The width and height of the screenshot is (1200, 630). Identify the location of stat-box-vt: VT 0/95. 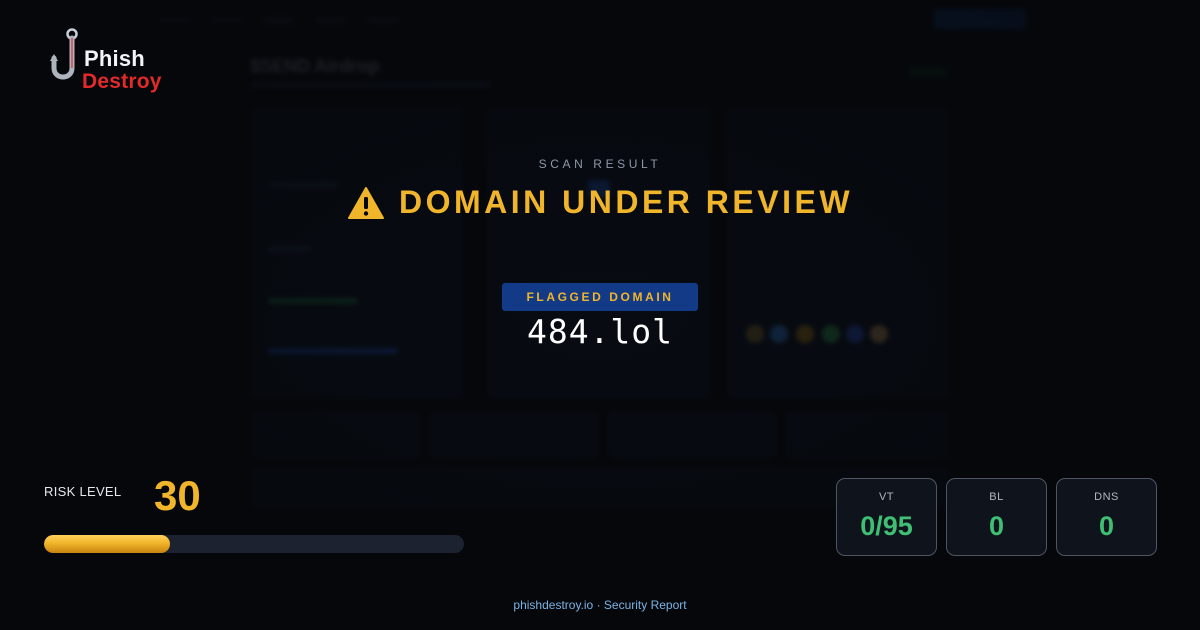
(886, 517).